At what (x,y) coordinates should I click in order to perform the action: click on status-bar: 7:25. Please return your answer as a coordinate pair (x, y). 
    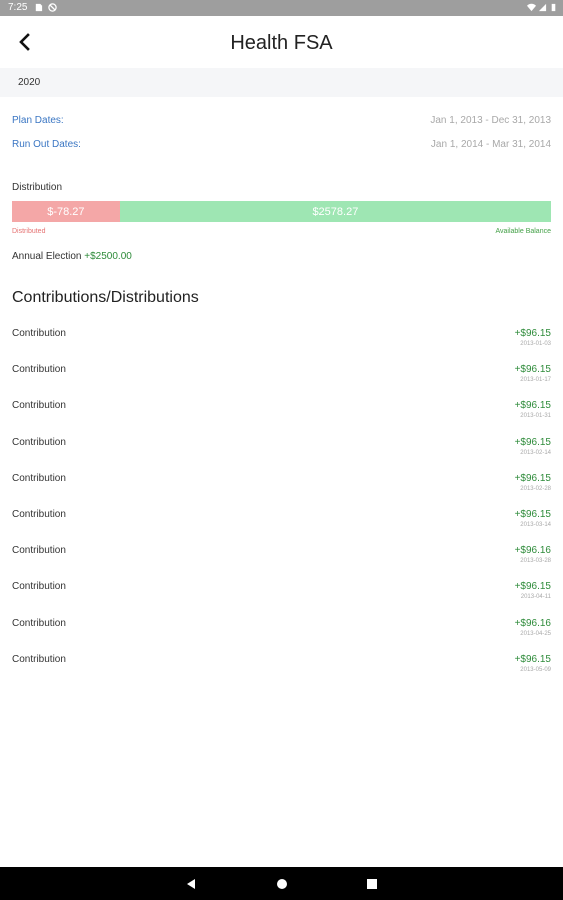
    Looking at the image, I should click on (281, 8).